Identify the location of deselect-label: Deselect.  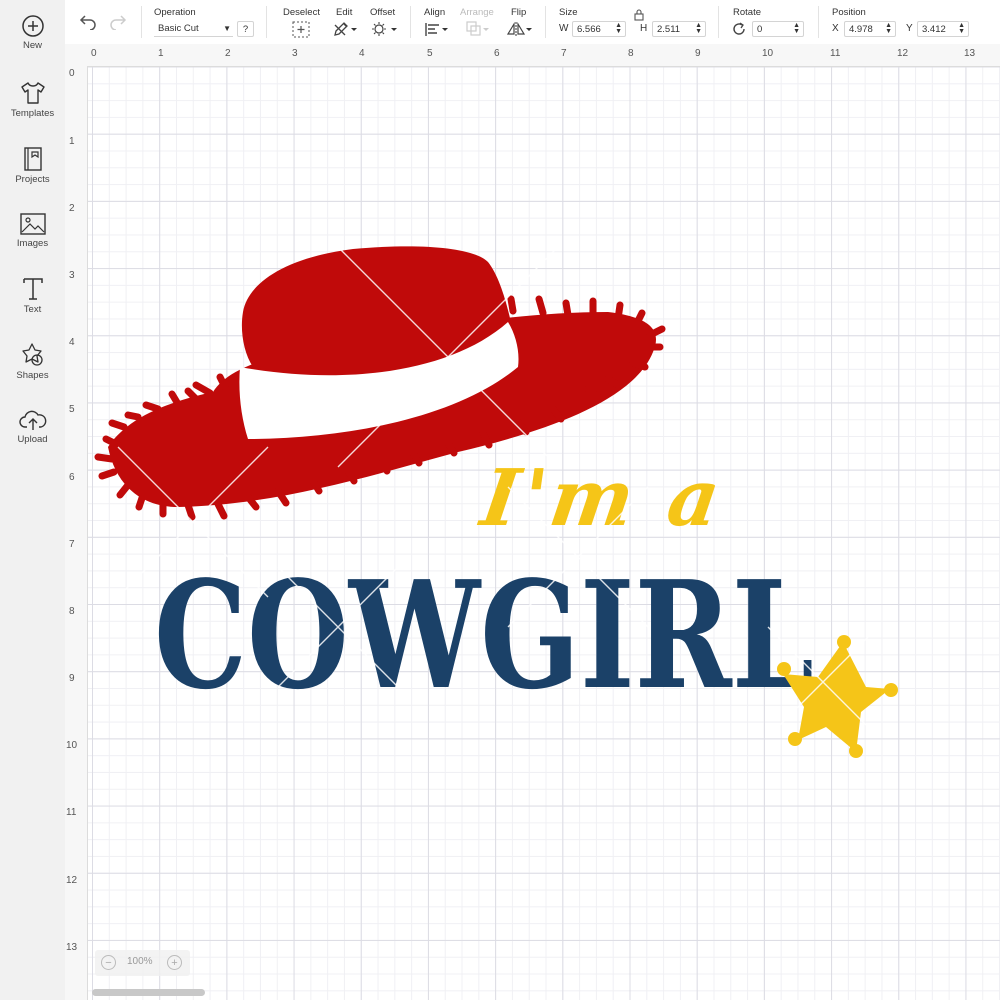
(301, 12).